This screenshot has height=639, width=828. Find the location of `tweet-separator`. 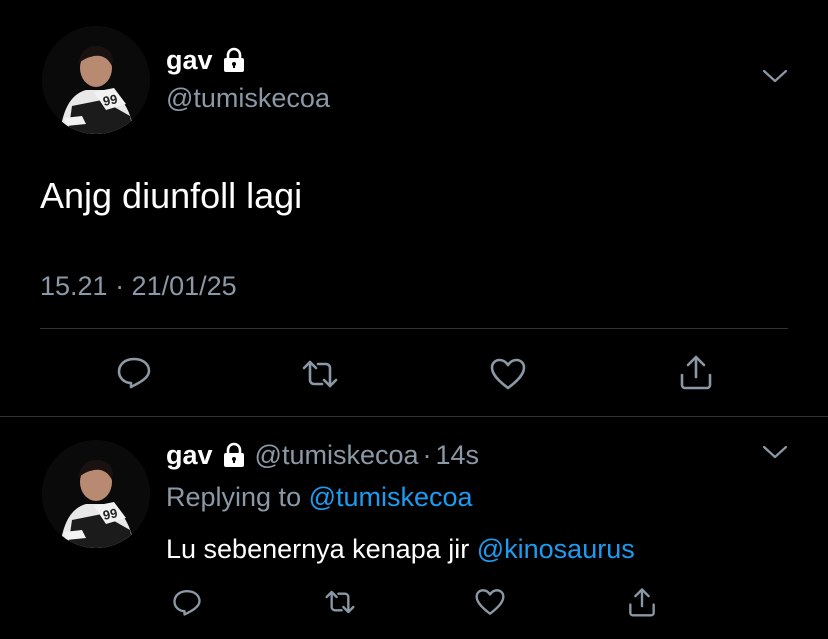

tweet-separator is located at coordinates (414, 416).